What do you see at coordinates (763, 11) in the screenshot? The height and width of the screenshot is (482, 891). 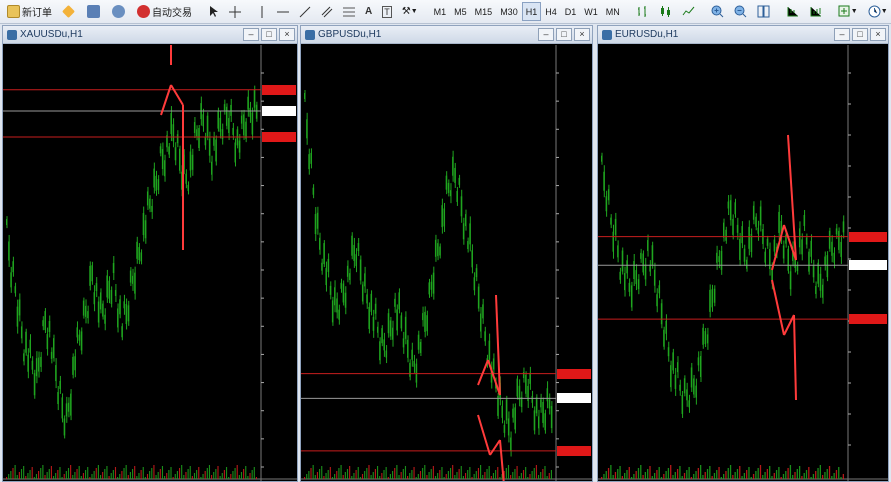 I see `tile-windows-button` at bounding box center [763, 11].